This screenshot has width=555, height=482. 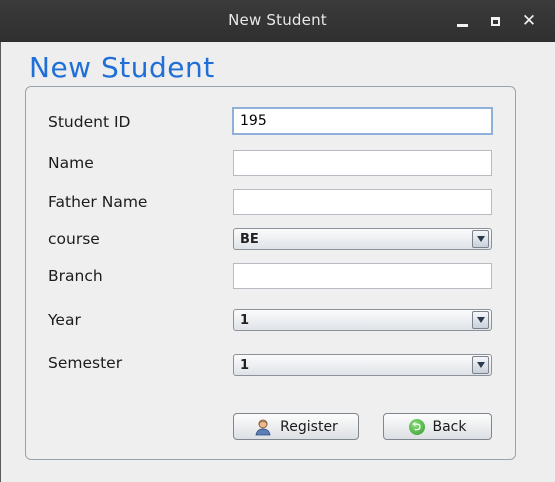 What do you see at coordinates (245, 365) in the screenshot?
I see `semester-selected-value: 1` at bounding box center [245, 365].